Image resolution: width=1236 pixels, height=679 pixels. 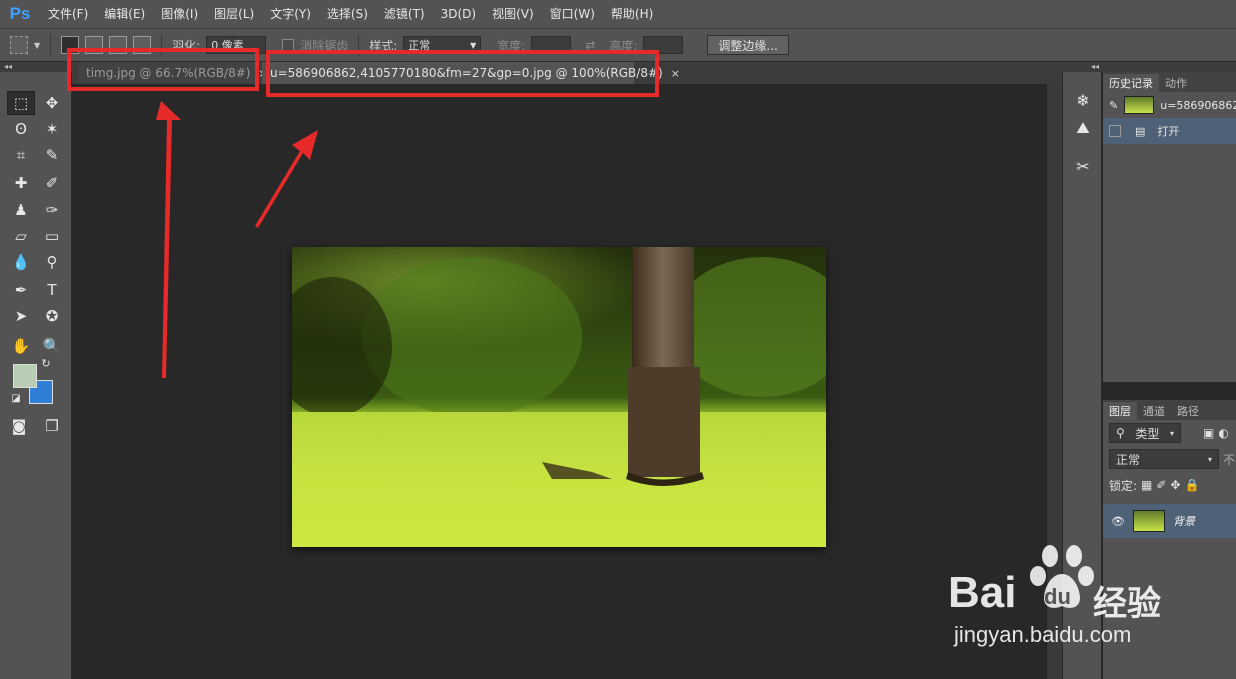 What do you see at coordinates (1229, 459) in the screenshot?
I see `opacity-label: 不` at bounding box center [1229, 459].